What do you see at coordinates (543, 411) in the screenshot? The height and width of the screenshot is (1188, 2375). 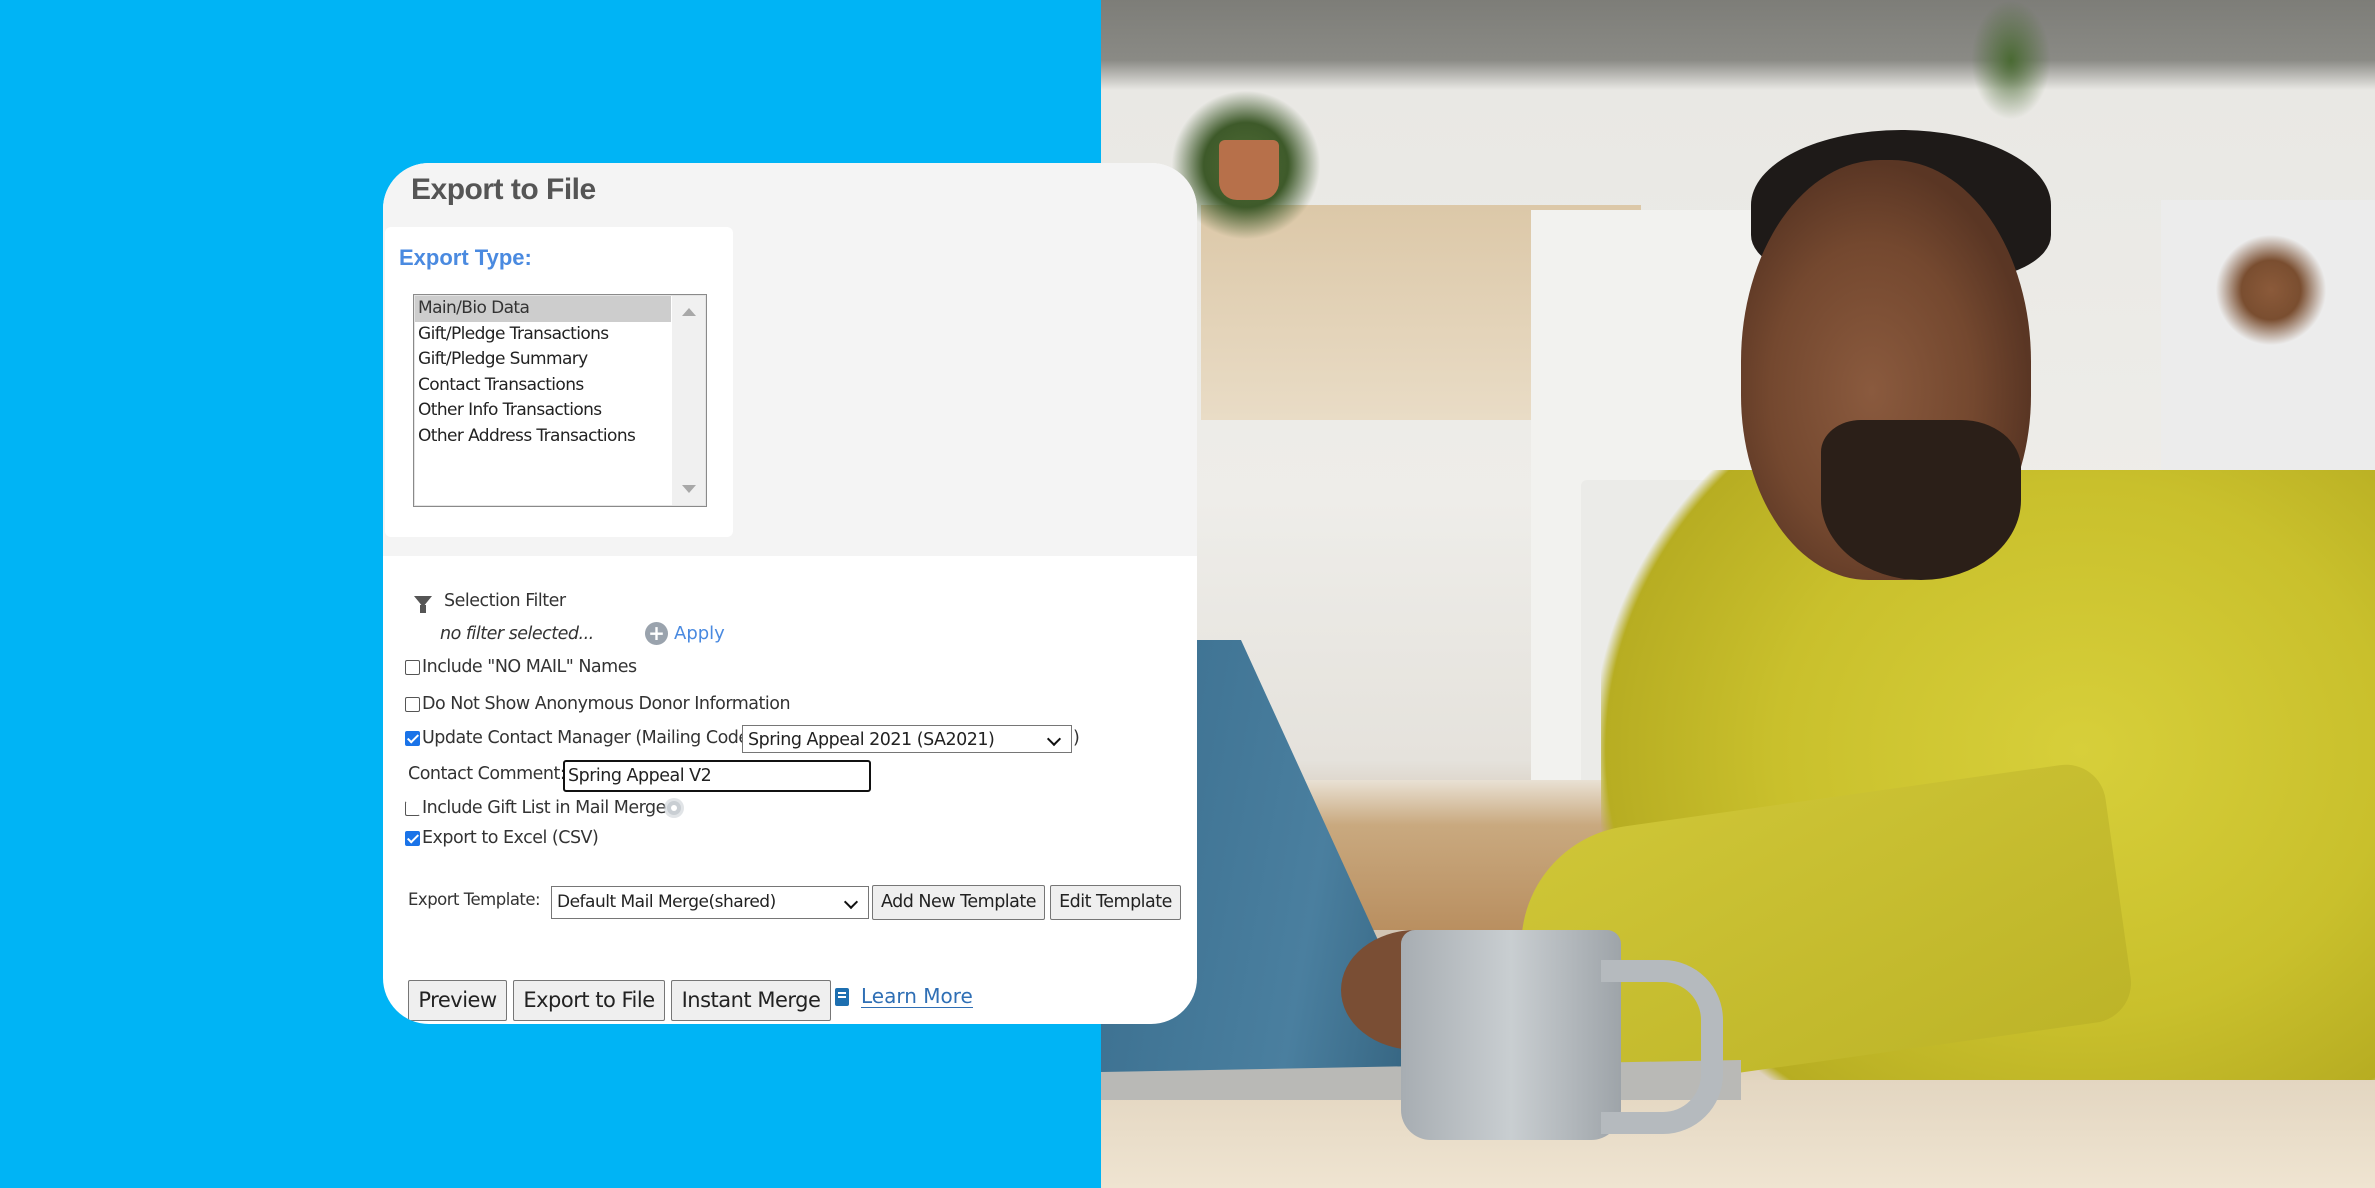 I see `export-type-option: Other Info Transactions` at bounding box center [543, 411].